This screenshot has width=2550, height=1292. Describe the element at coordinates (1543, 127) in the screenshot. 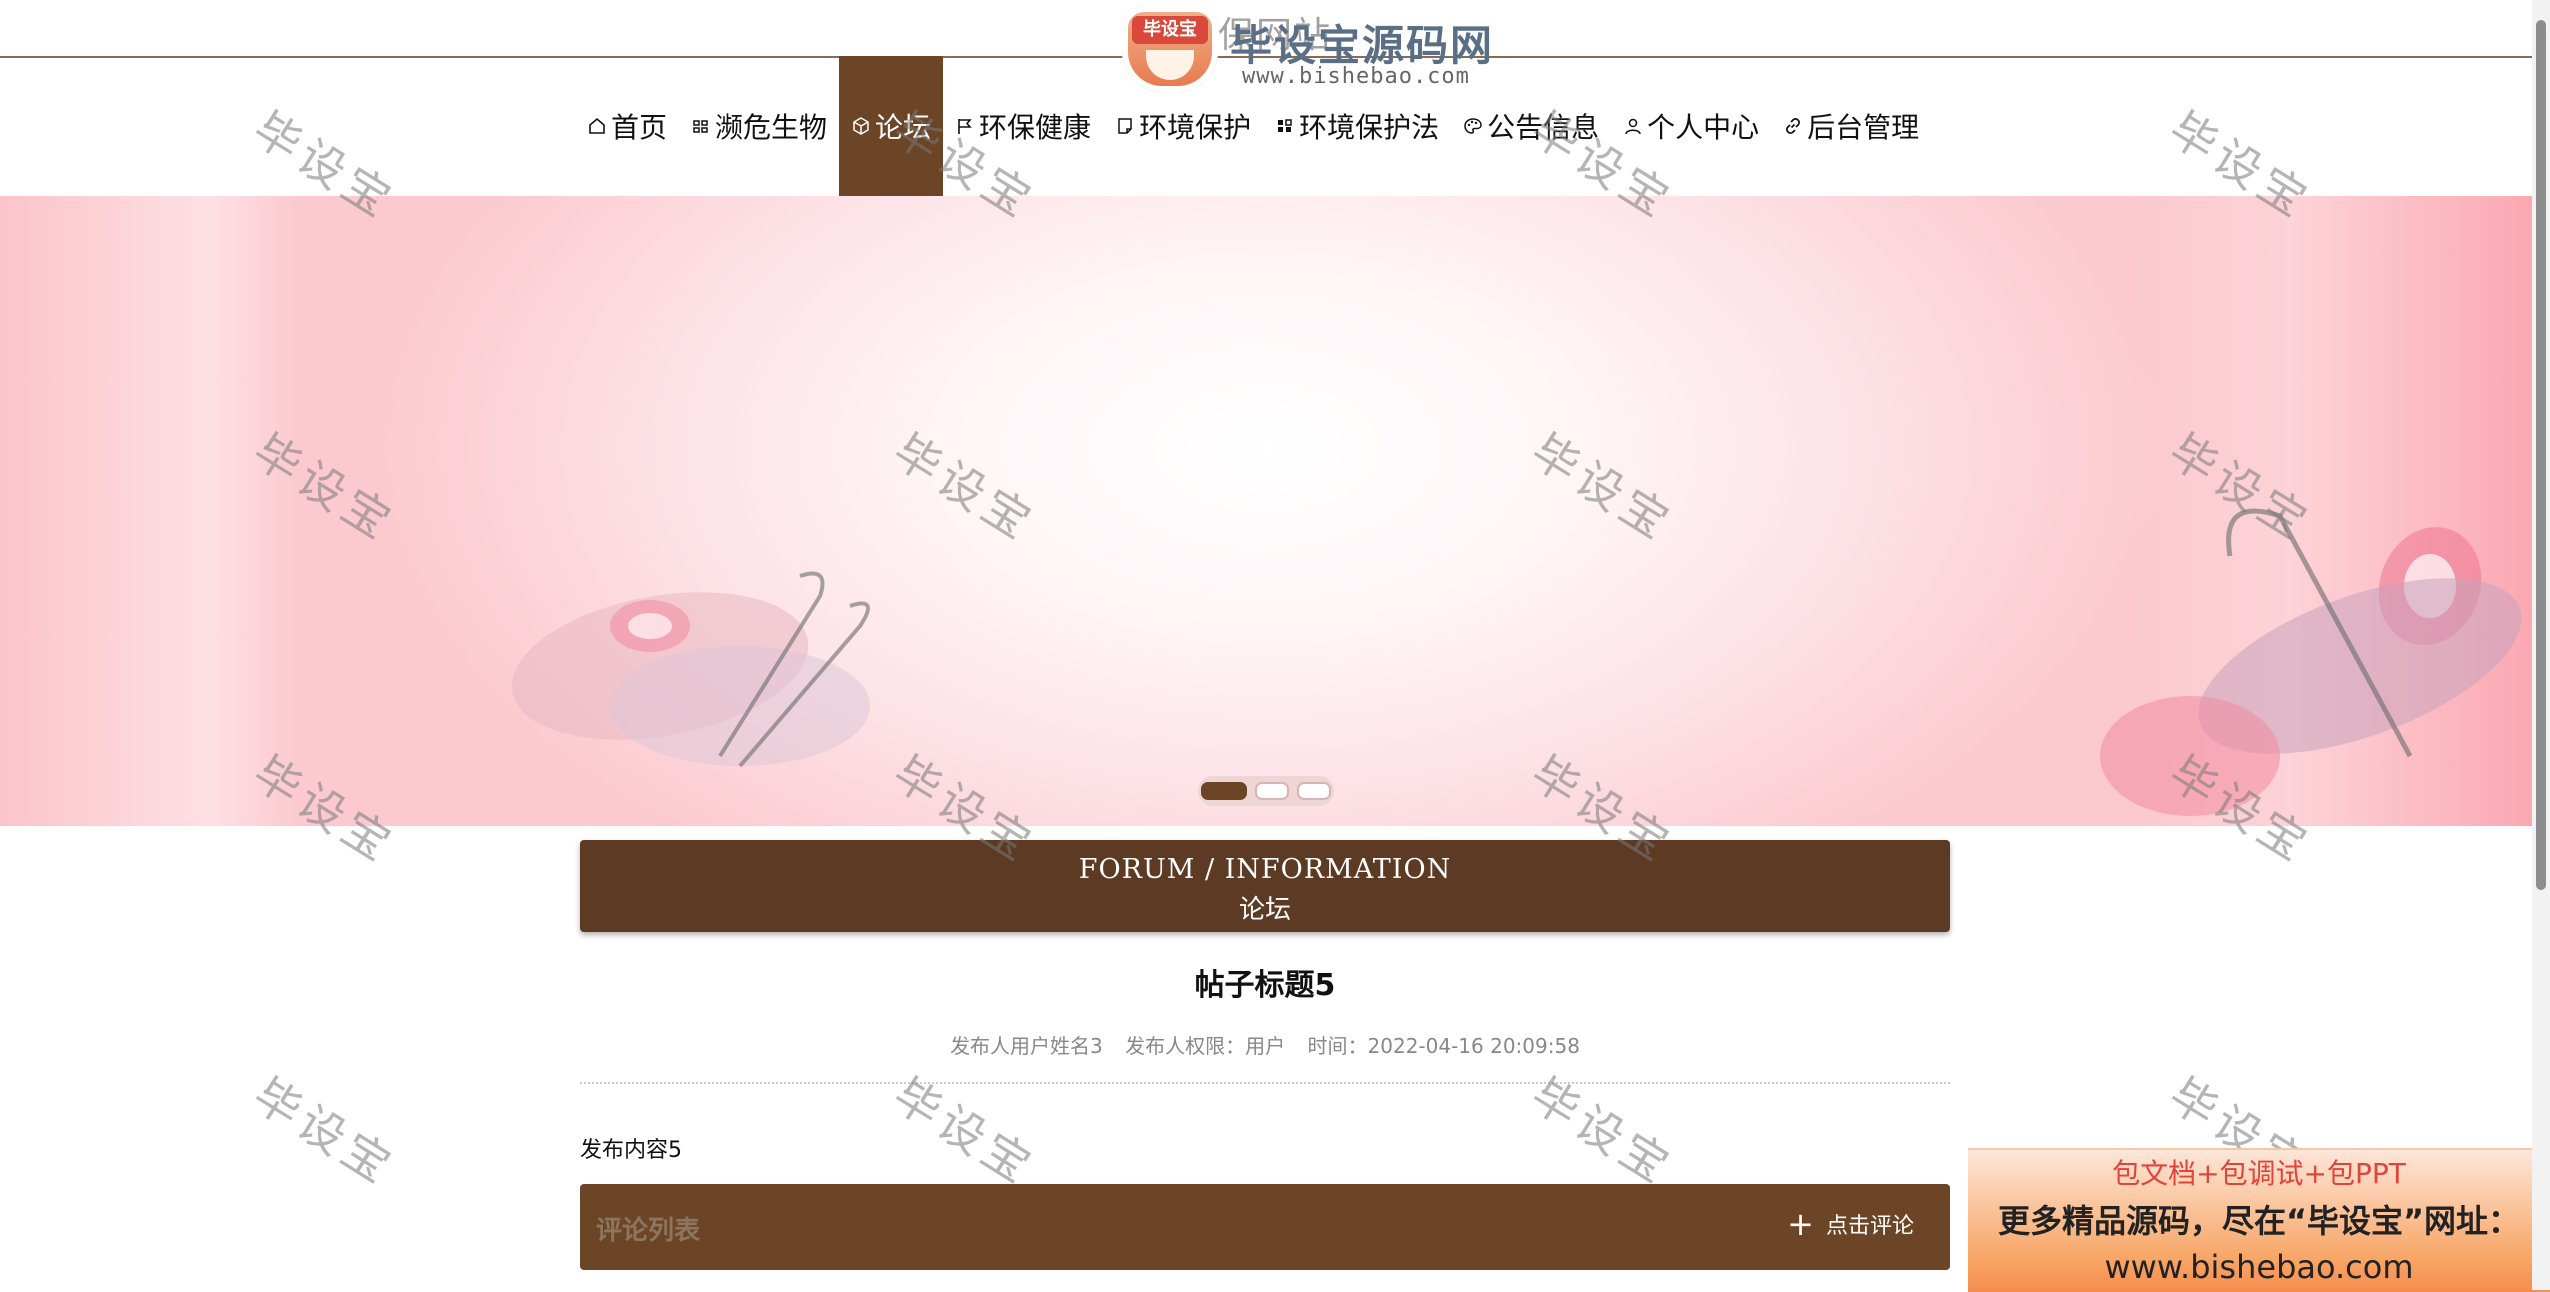

I see `nav-item-label: 公告信息` at that location.